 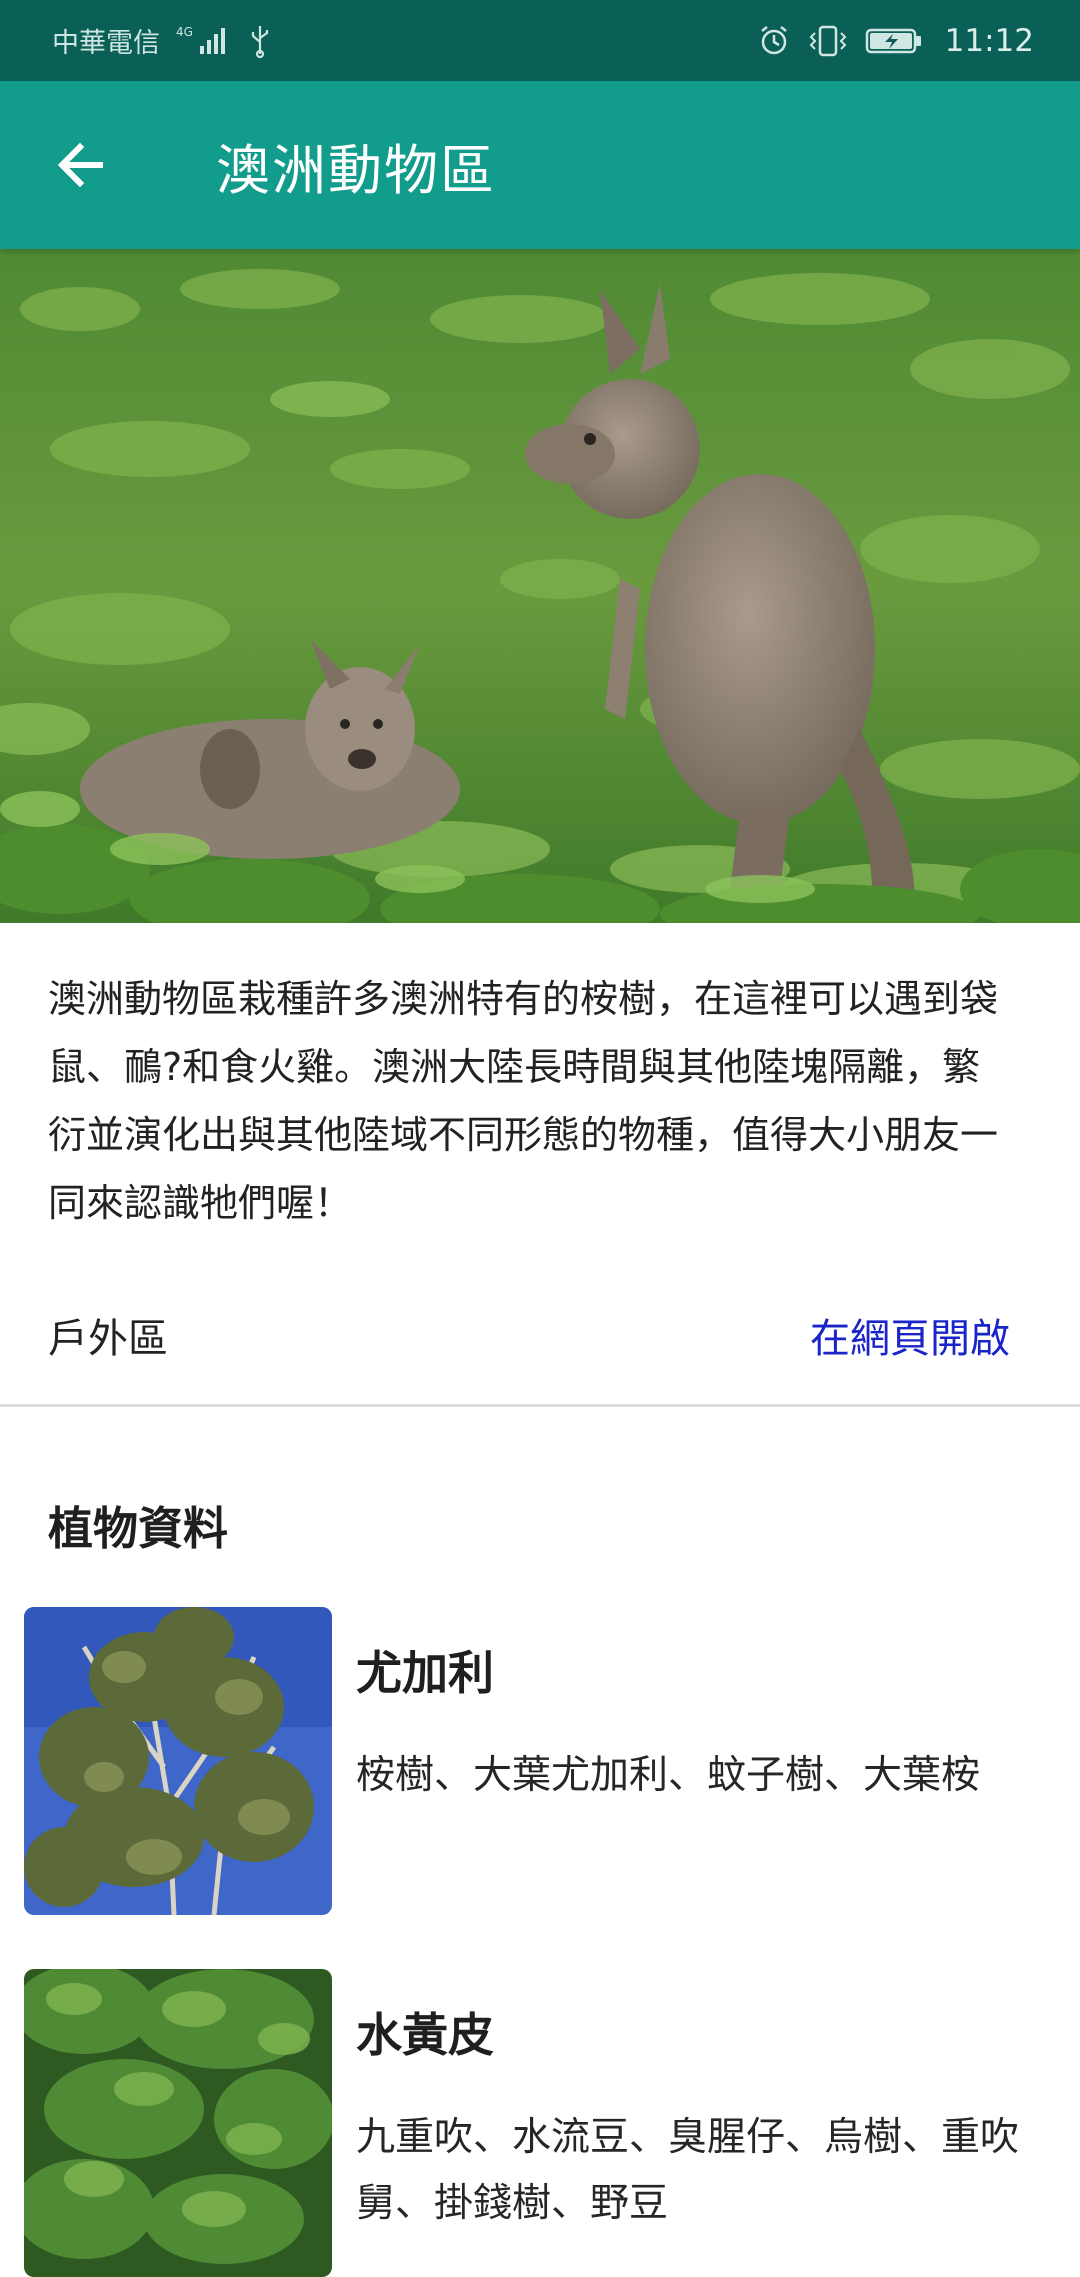 I want to click on status-time: 11:12, so click(x=989, y=40).